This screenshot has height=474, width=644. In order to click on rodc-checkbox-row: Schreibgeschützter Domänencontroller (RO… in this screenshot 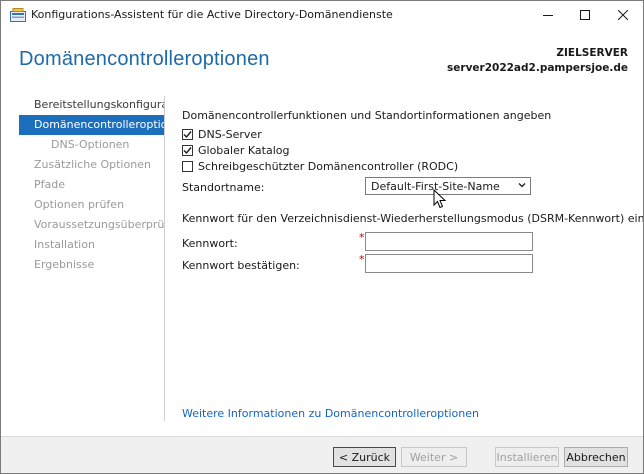, I will do `click(320, 166)`.